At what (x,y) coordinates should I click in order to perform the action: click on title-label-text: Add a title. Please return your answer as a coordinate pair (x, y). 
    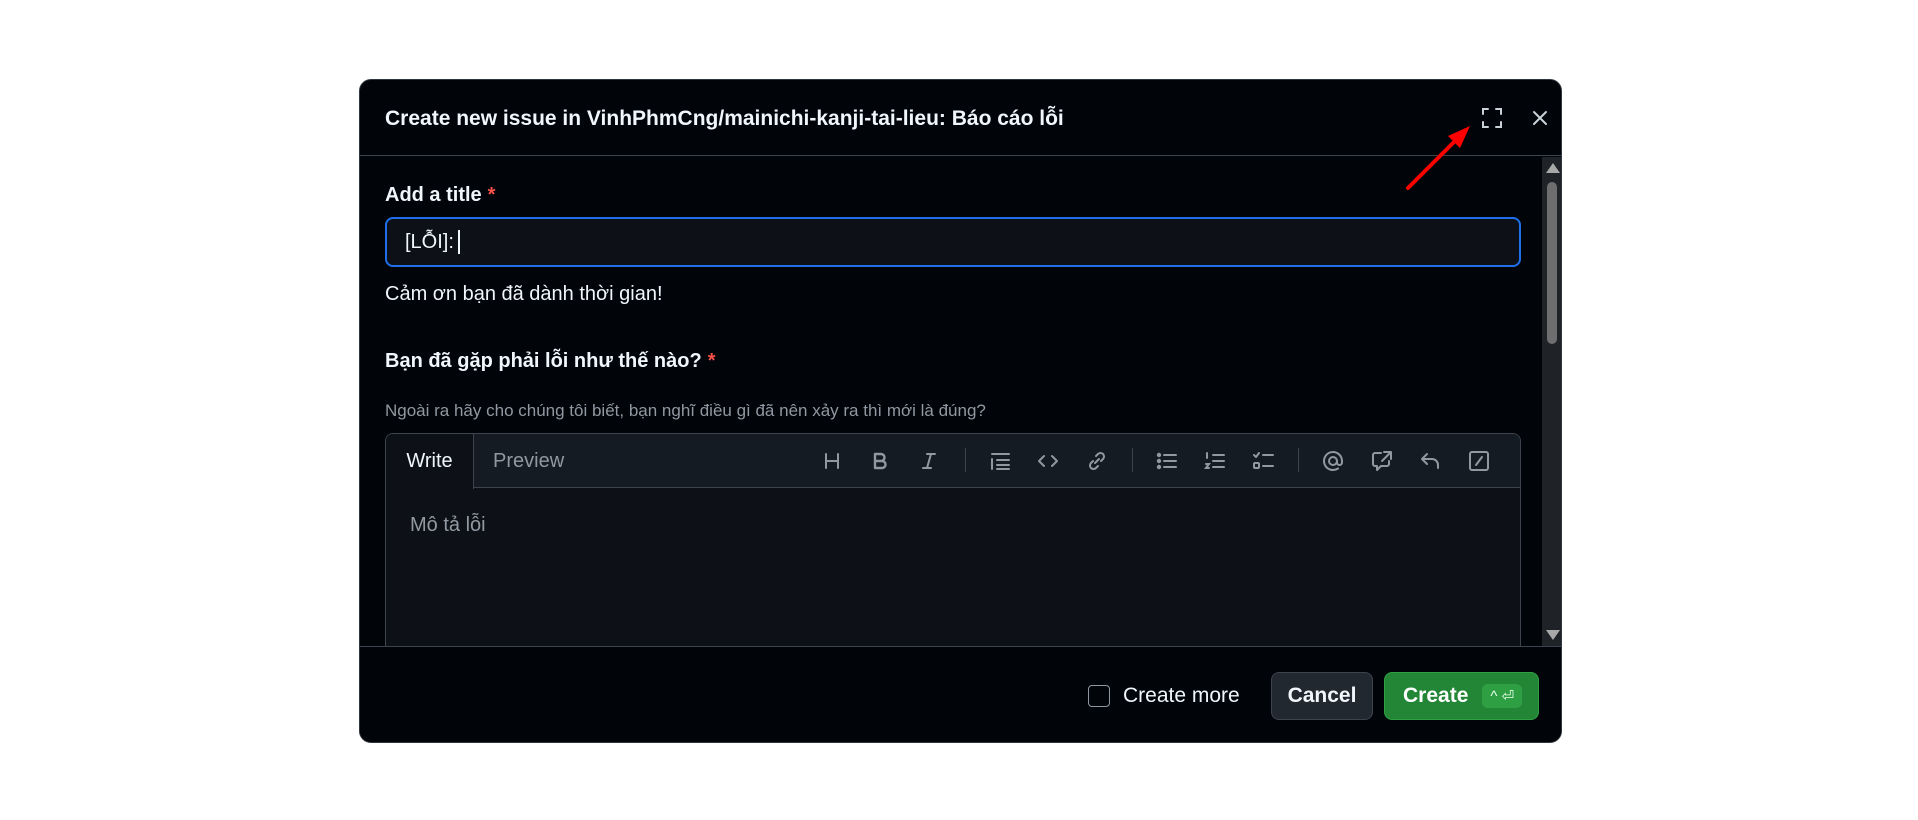
    Looking at the image, I should click on (433, 195).